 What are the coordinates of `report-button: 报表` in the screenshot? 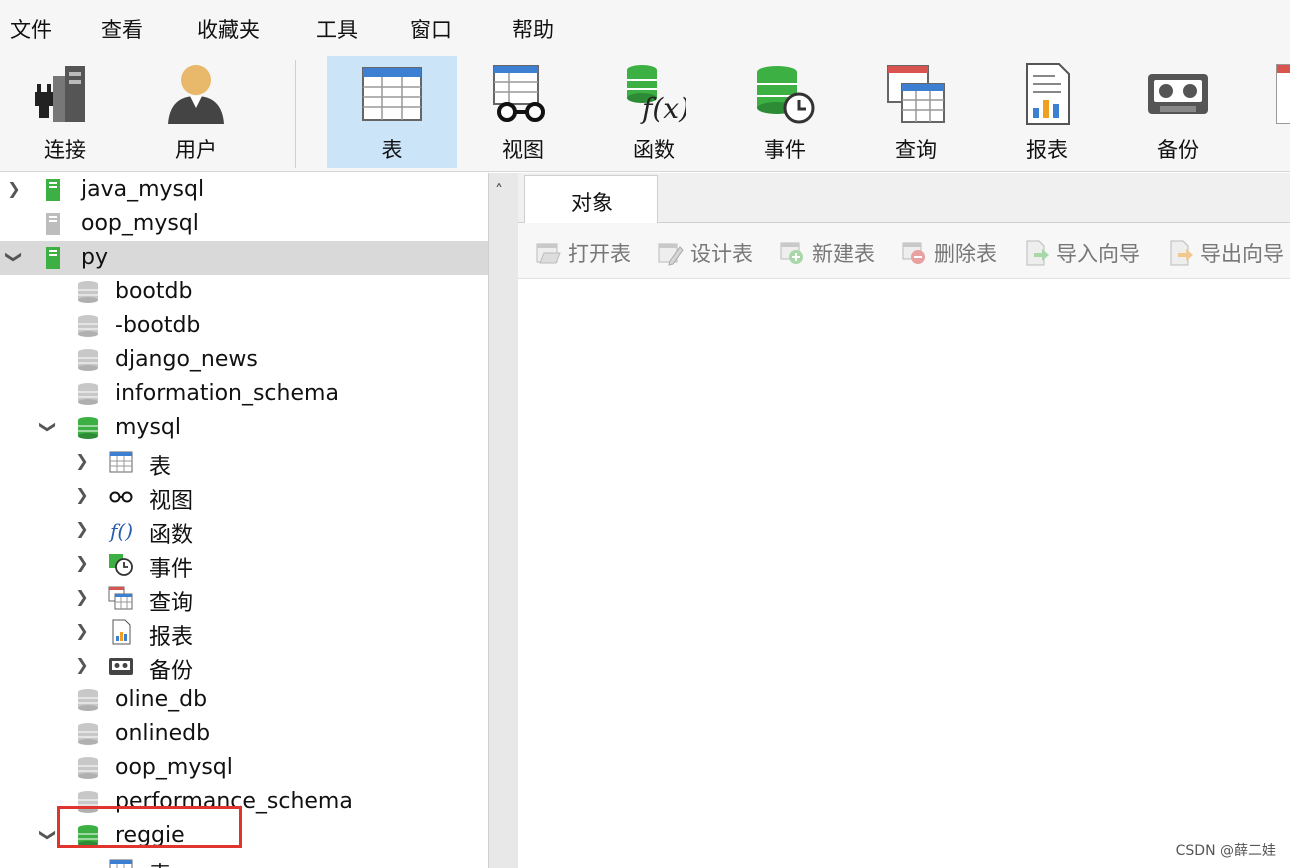 It's located at (1047, 112).